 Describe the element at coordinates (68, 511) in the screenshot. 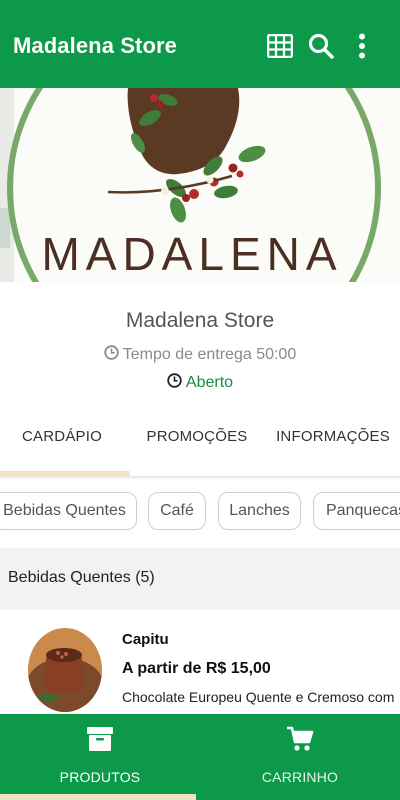

I see `chip-bebidas-quentes: Bebidas Quentes` at that location.